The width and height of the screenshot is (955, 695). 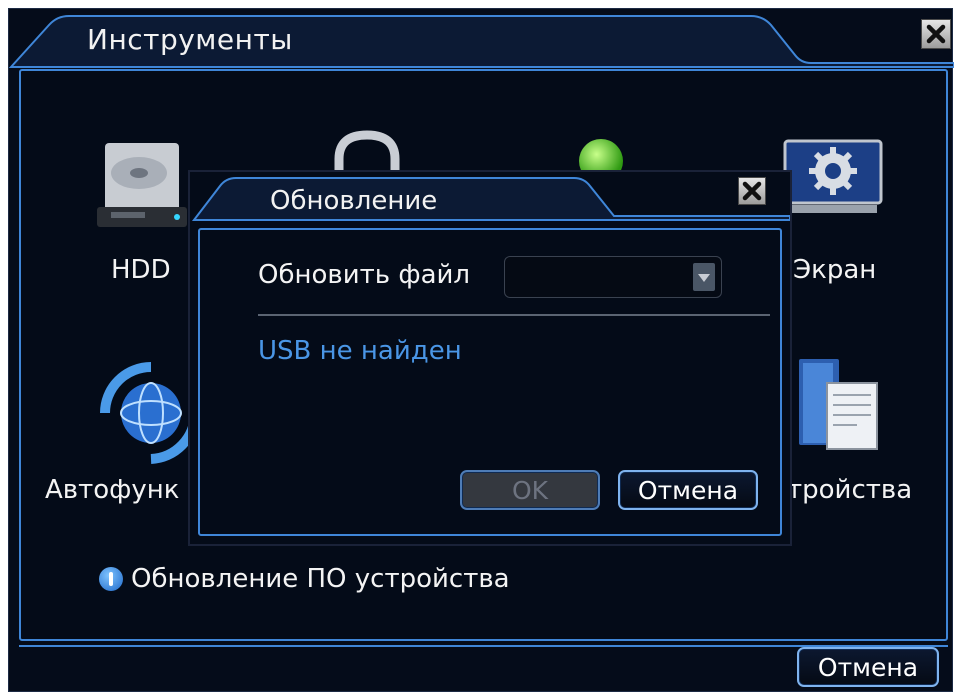 I want to click on tool-label-device: тройства, so click(x=850, y=490).